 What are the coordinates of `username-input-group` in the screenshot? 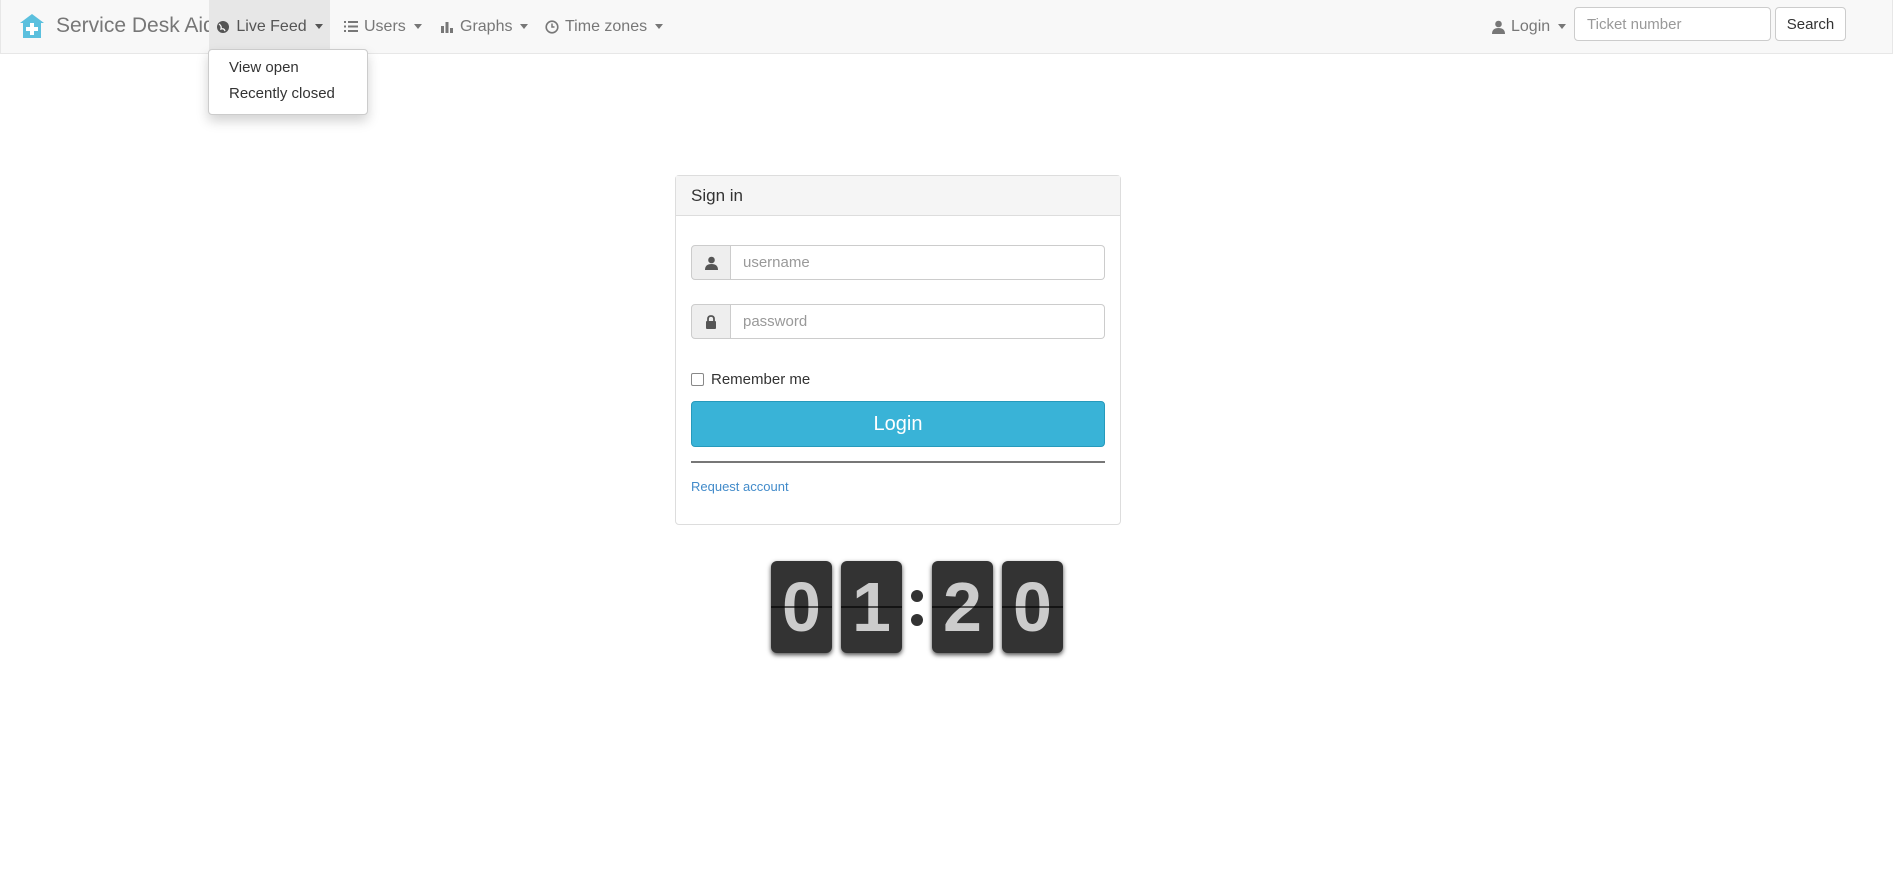 It's located at (898, 262).